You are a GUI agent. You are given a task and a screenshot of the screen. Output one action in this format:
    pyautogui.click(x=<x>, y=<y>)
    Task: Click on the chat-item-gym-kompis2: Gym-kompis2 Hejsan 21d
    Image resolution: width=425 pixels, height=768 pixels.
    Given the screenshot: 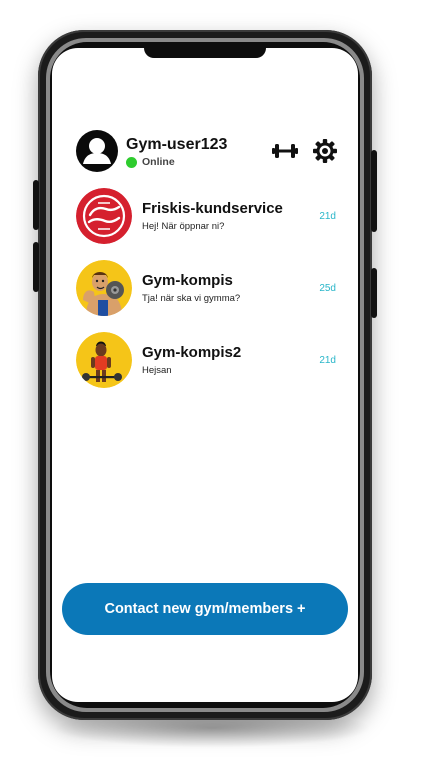 What is the action you would take?
    pyautogui.click(x=209, y=361)
    